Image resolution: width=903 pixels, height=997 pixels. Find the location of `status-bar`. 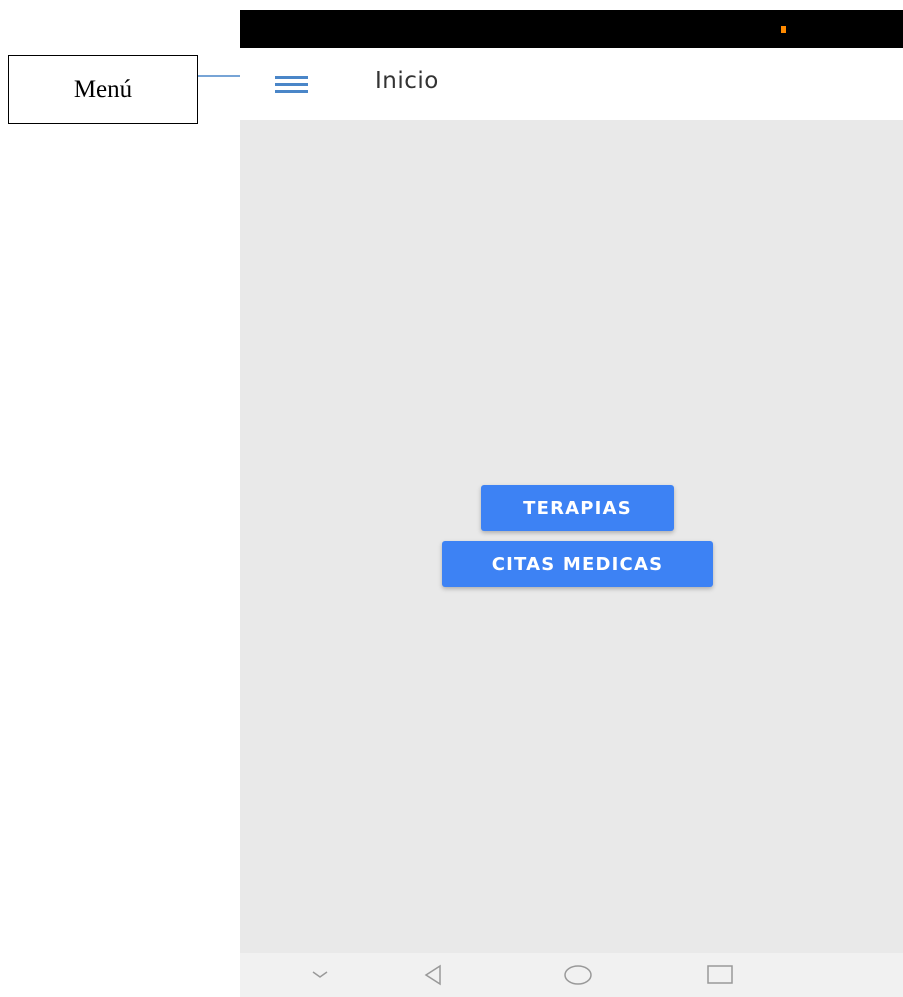

status-bar is located at coordinates (571, 29).